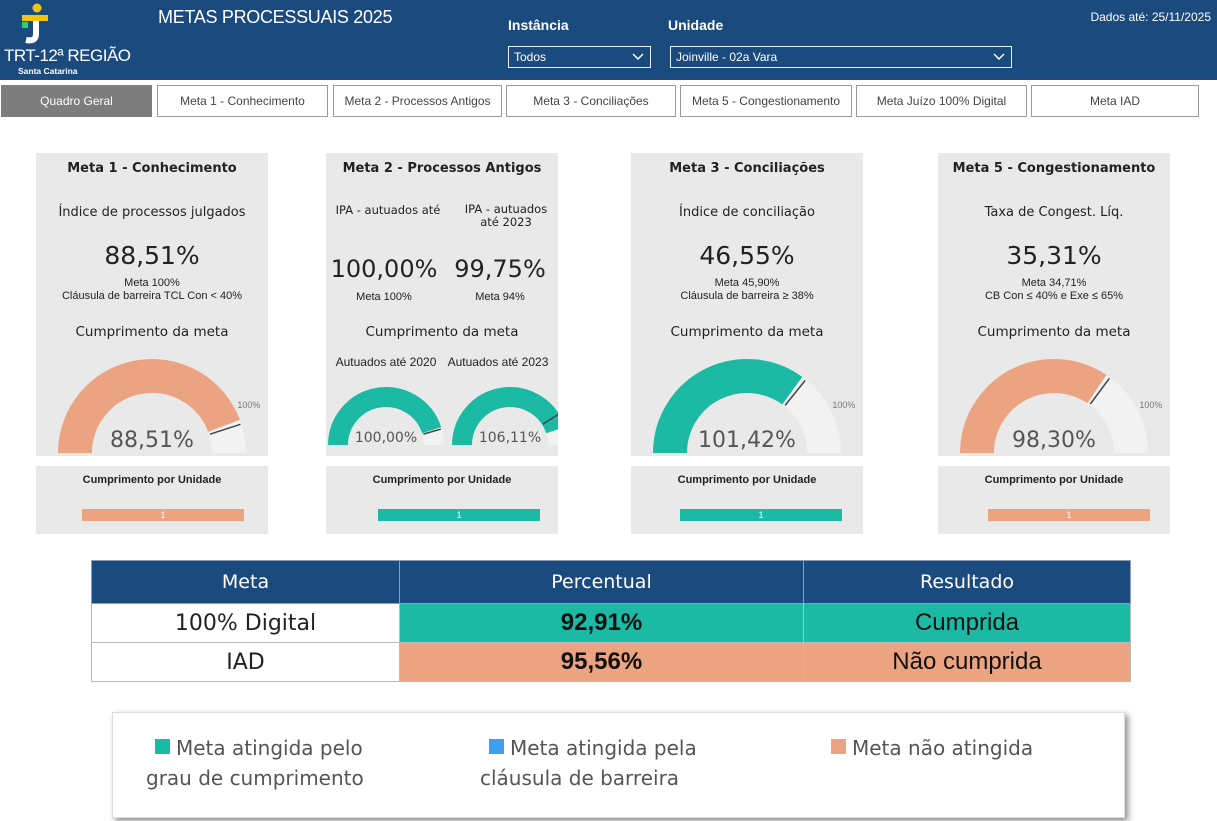  Describe the element at coordinates (579, 57) in the screenshot. I see `instancia-dropdown: Todos` at that location.